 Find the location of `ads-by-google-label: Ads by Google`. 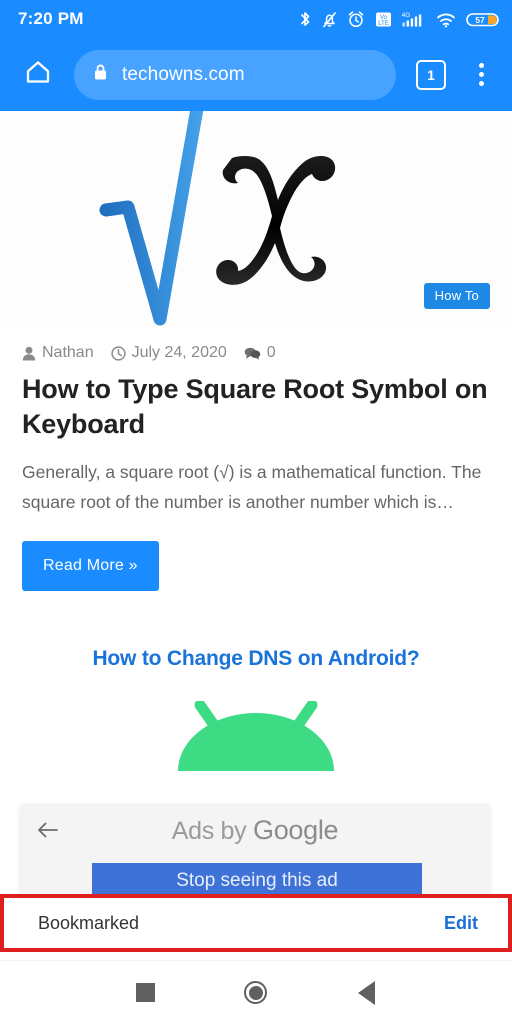

ads-by-google-label: Ads by Google is located at coordinates (255, 830).